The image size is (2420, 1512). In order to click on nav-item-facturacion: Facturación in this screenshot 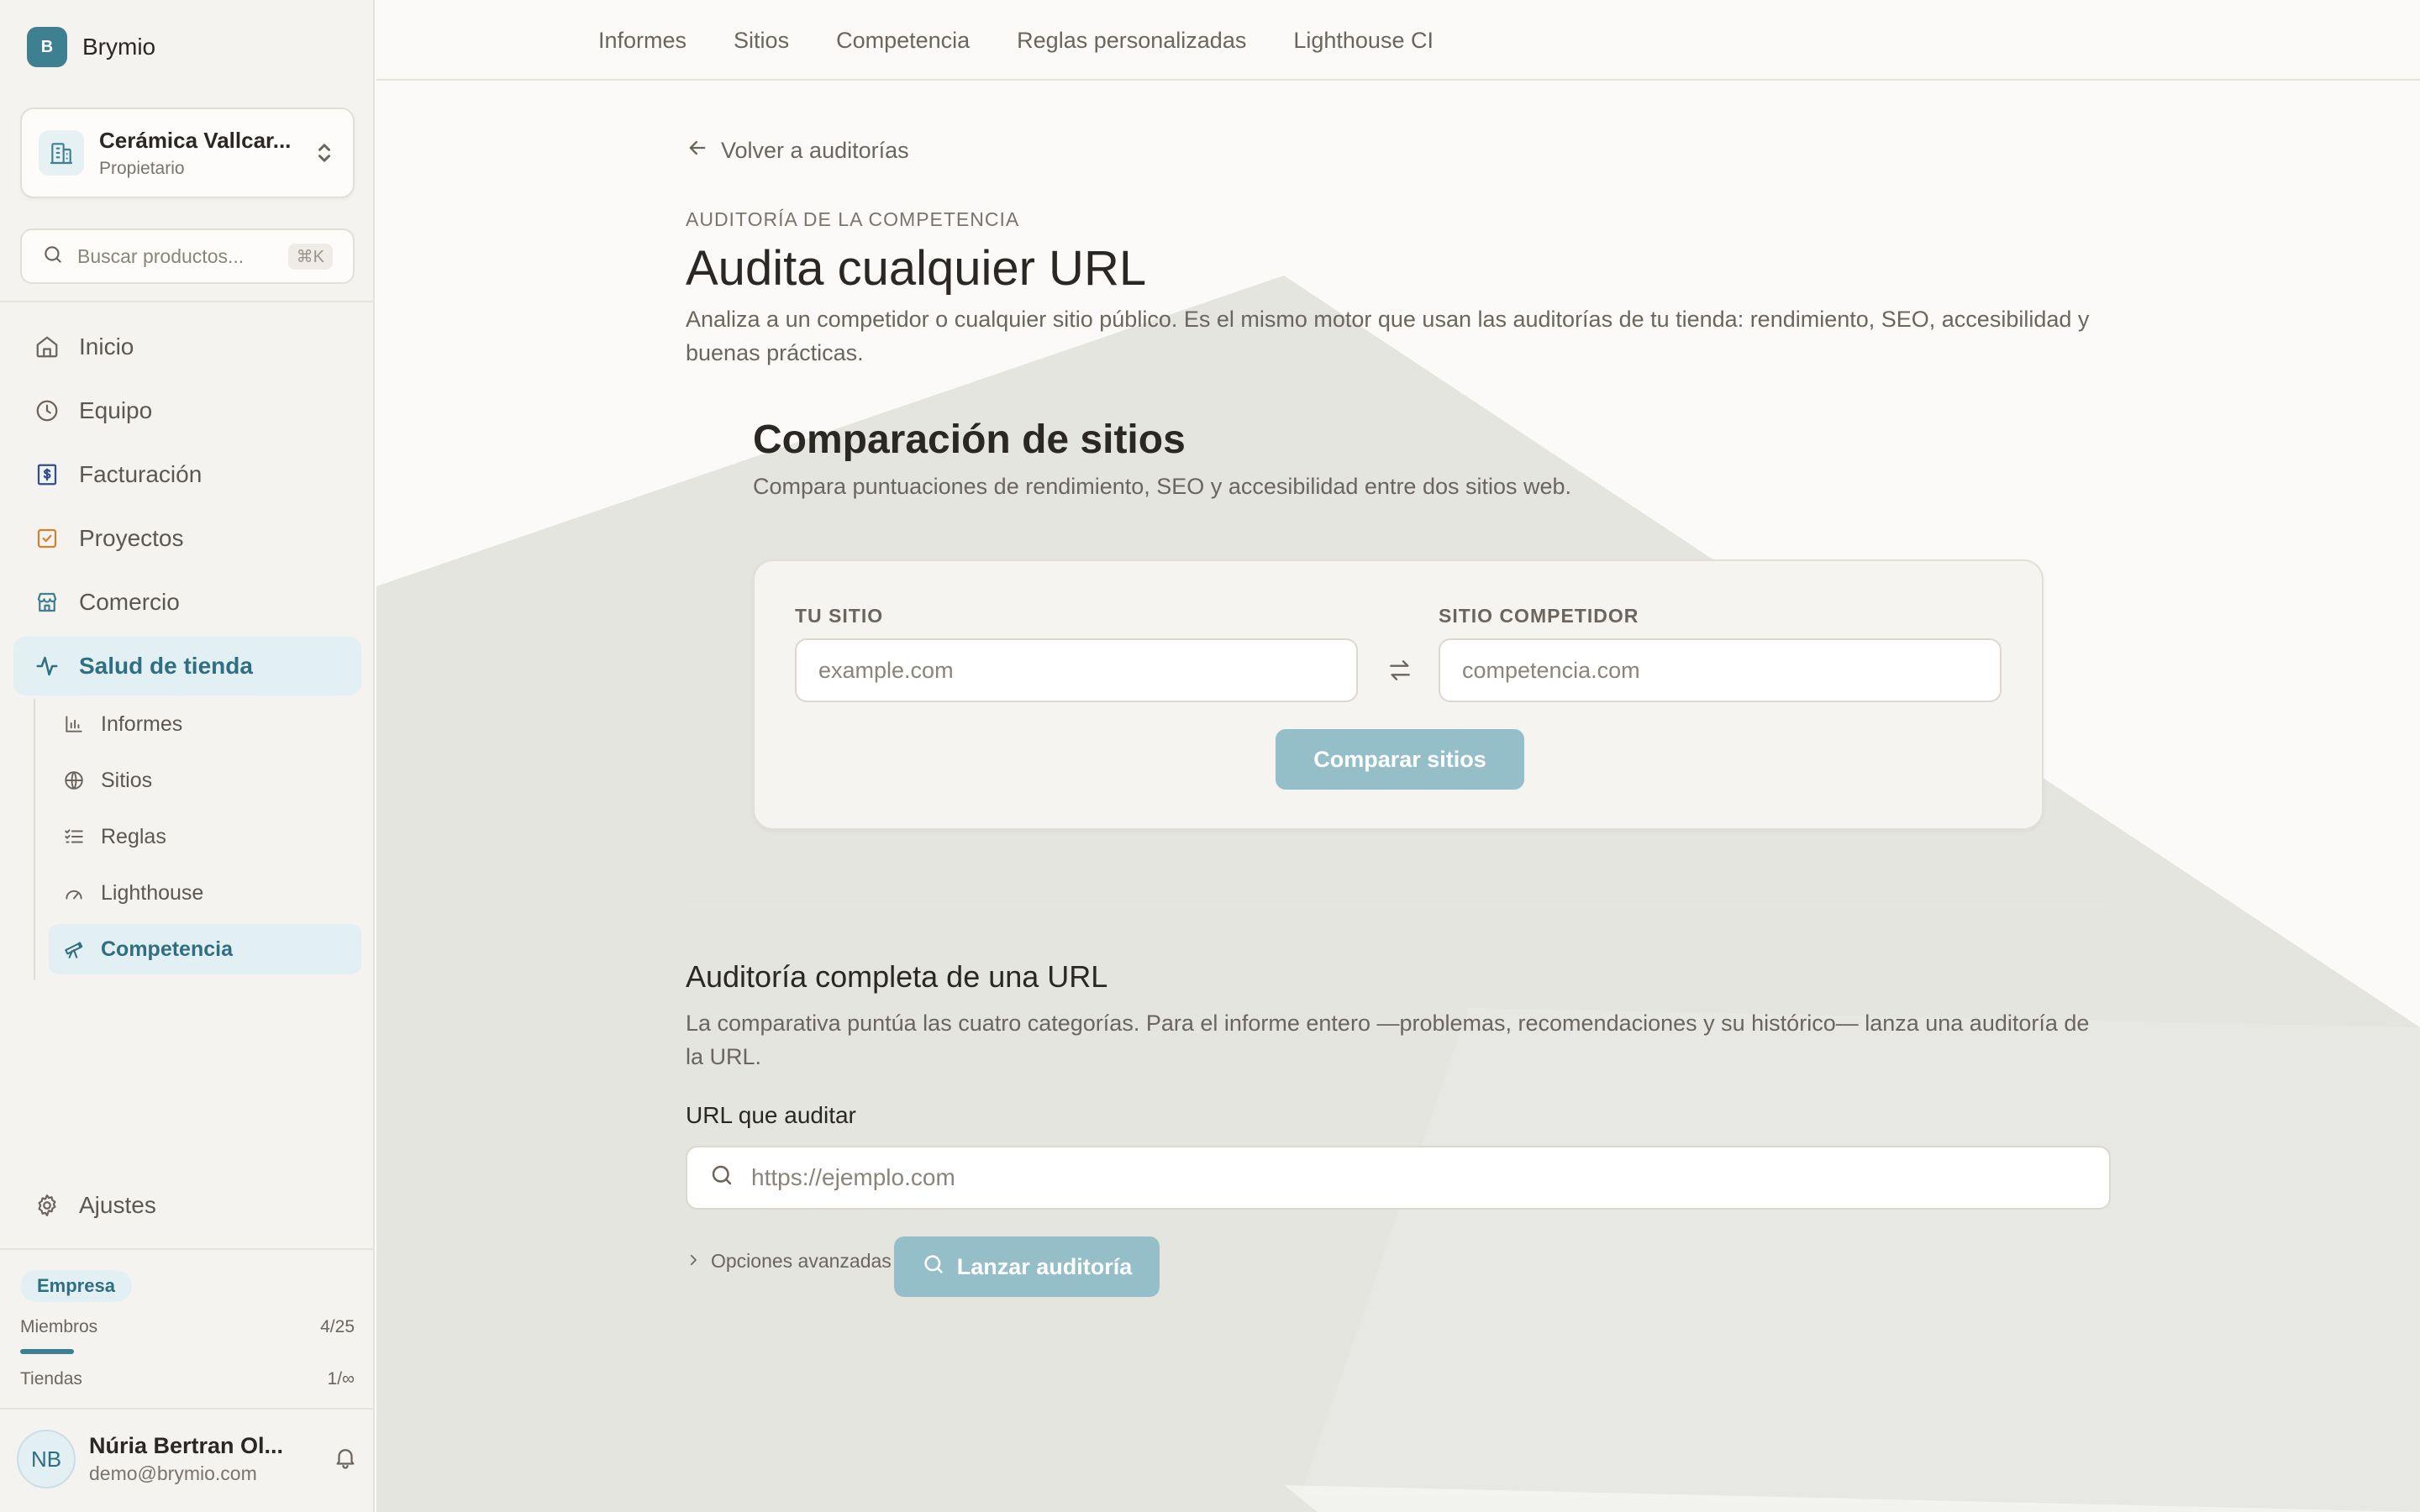, I will do `click(187, 474)`.